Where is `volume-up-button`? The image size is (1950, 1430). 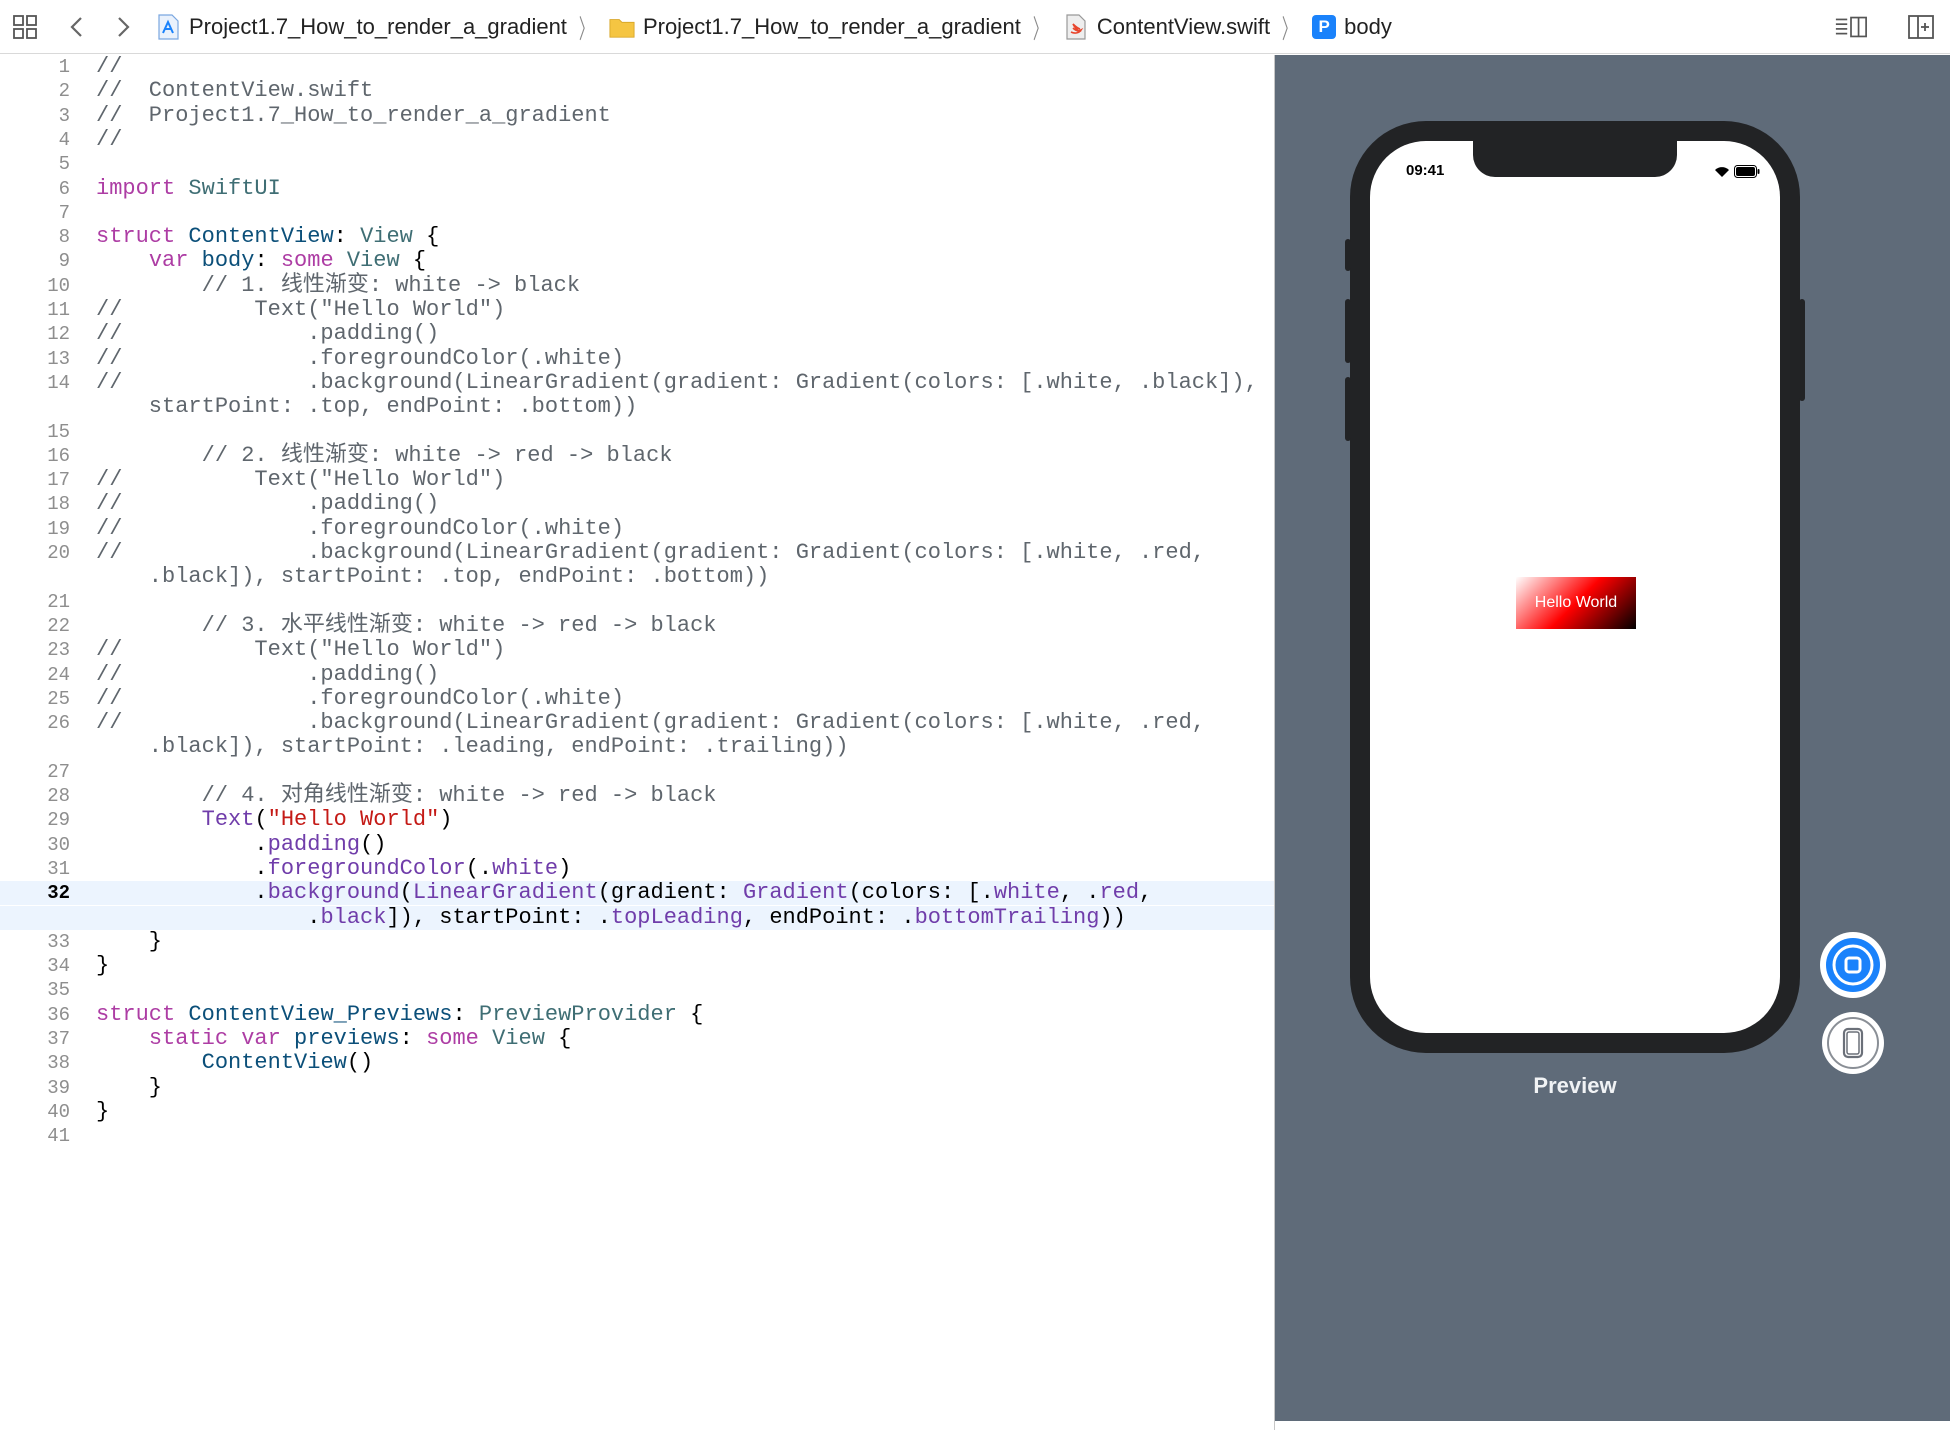 volume-up-button is located at coordinates (1348, 331).